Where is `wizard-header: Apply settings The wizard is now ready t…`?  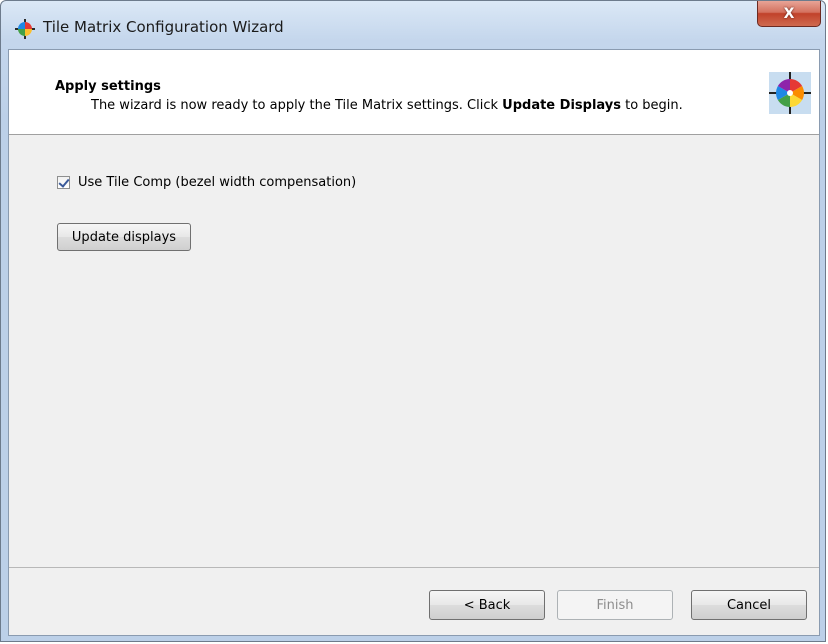
wizard-header: Apply settings The wizard is now ready t… is located at coordinates (414, 92).